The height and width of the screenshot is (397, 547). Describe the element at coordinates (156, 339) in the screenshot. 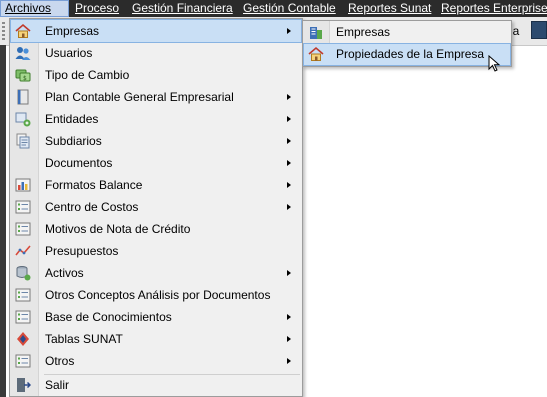

I see `menu-item-tablas-sunat: Tablas SUNAT` at that location.